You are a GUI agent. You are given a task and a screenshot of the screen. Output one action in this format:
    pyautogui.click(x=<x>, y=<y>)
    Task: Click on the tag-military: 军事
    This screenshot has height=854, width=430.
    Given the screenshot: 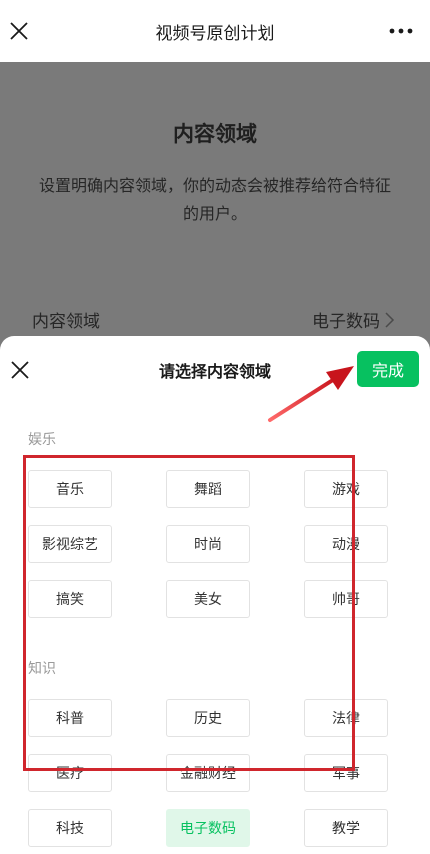 What is the action you would take?
    pyautogui.click(x=346, y=773)
    